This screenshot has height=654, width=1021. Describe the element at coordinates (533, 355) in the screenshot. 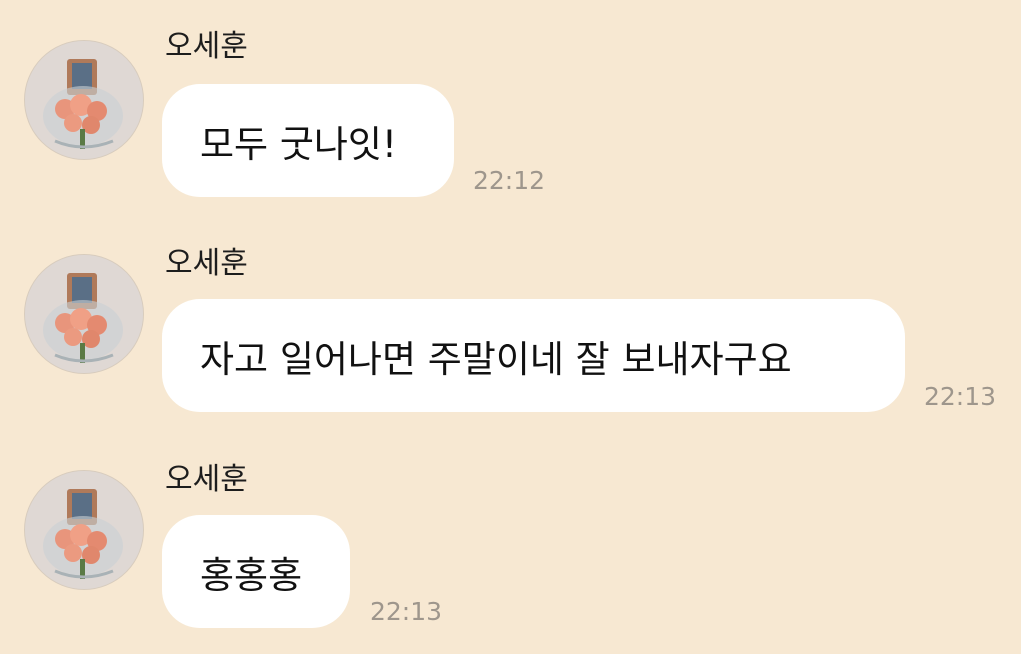

I see `message-bubble: 자고 일어나면 주말이네 잘 보내자구요` at that location.